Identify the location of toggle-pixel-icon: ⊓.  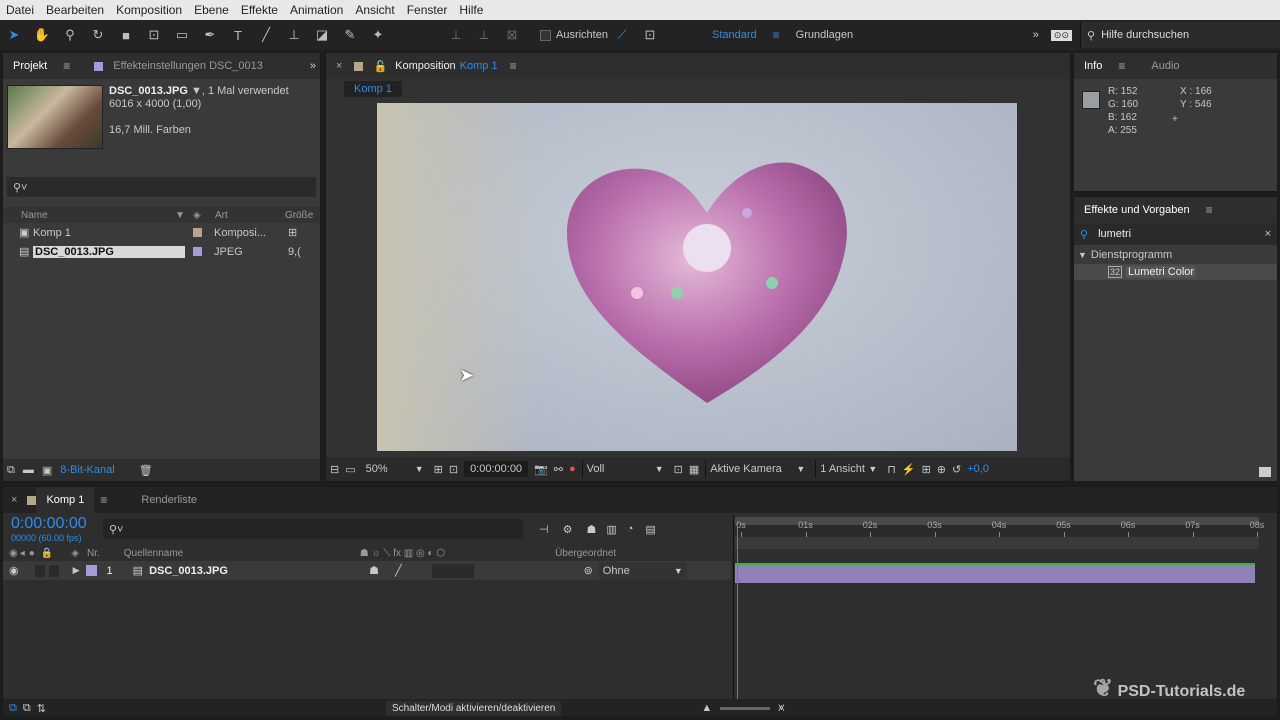
(891, 469).